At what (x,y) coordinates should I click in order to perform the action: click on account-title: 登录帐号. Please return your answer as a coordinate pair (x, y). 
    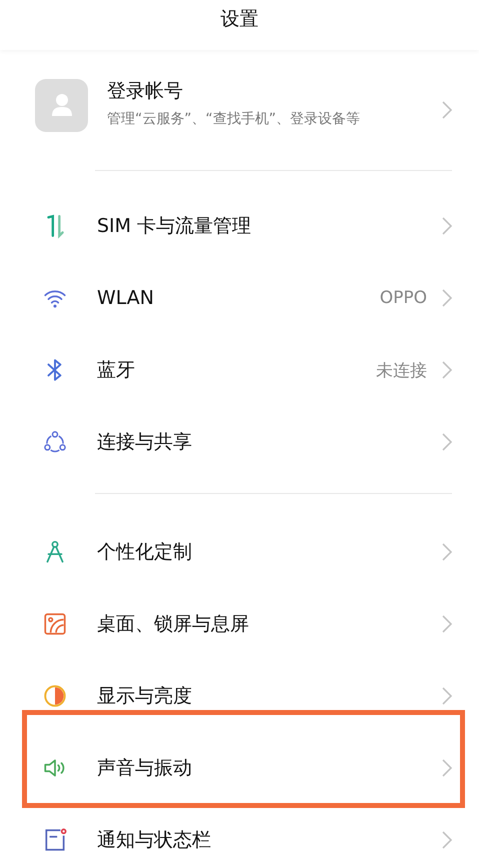
    Looking at the image, I should click on (145, 91).